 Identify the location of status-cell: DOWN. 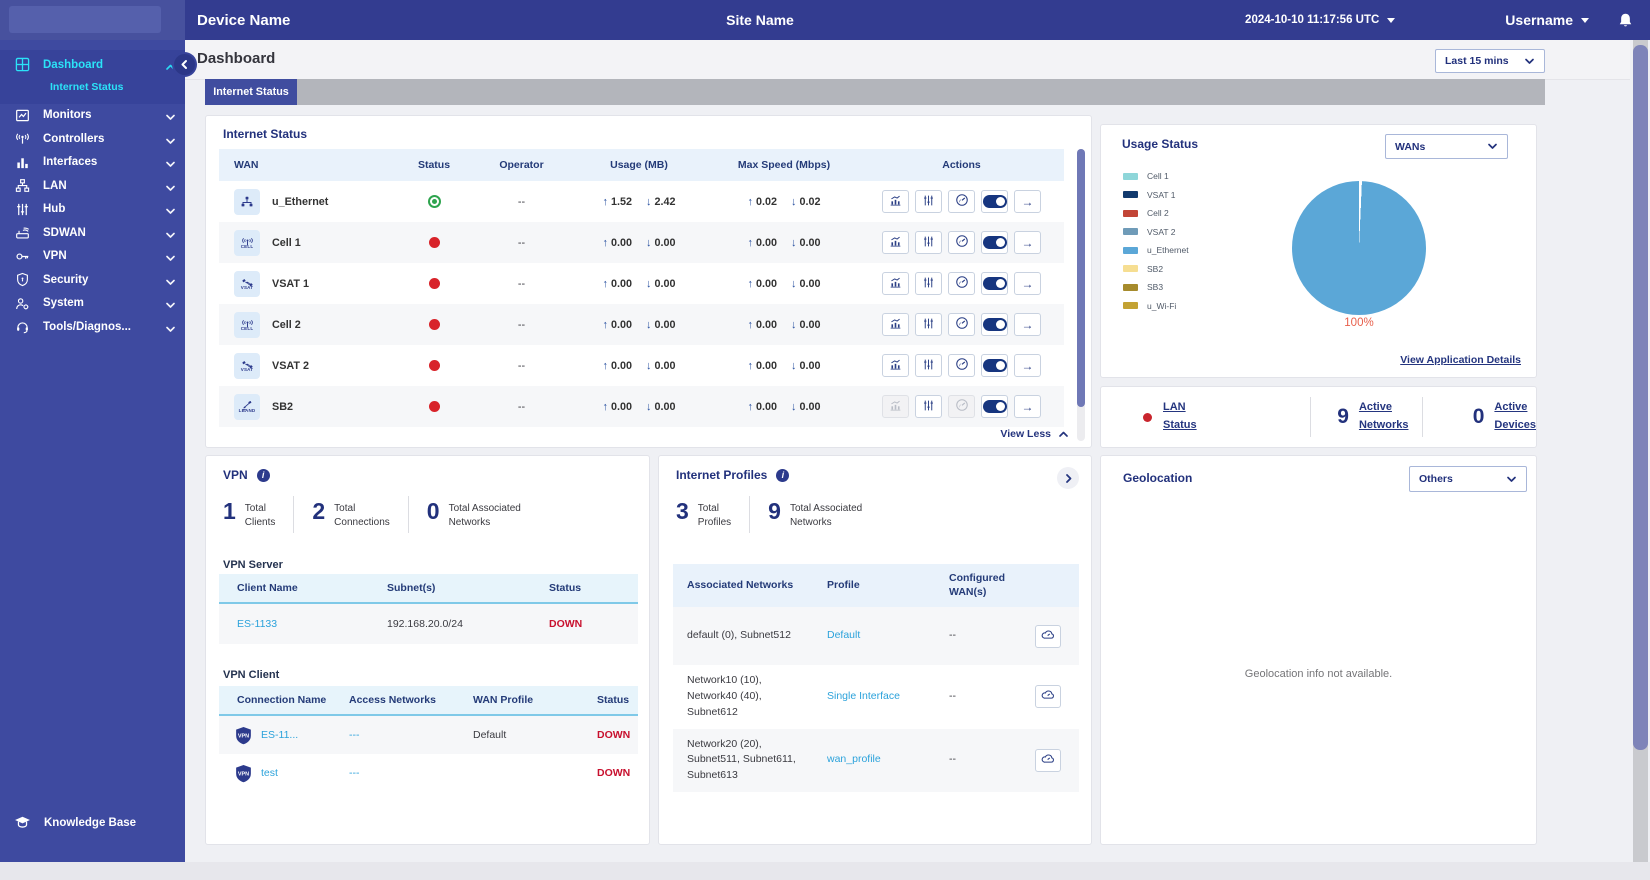
(566, 624).